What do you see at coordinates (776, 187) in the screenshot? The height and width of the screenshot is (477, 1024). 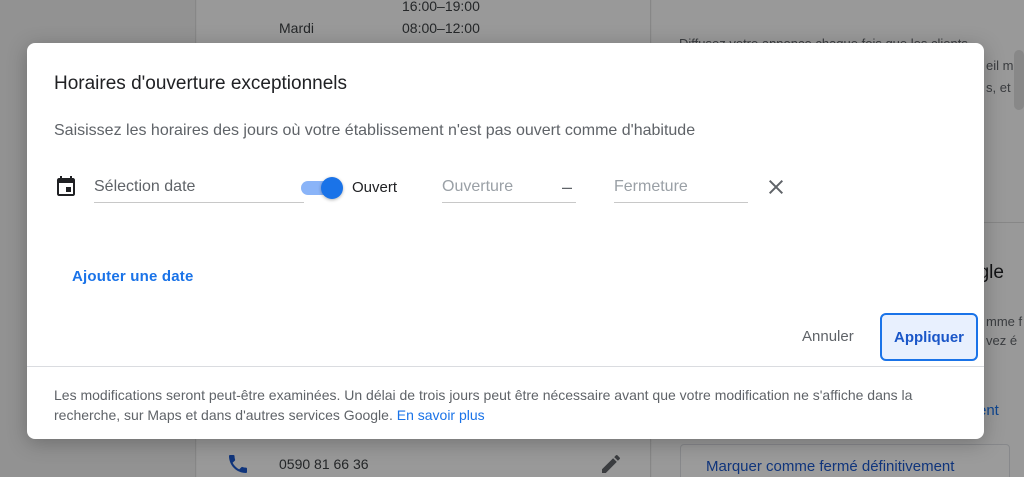 I see `close-icon` at bounding box center [776, 187].